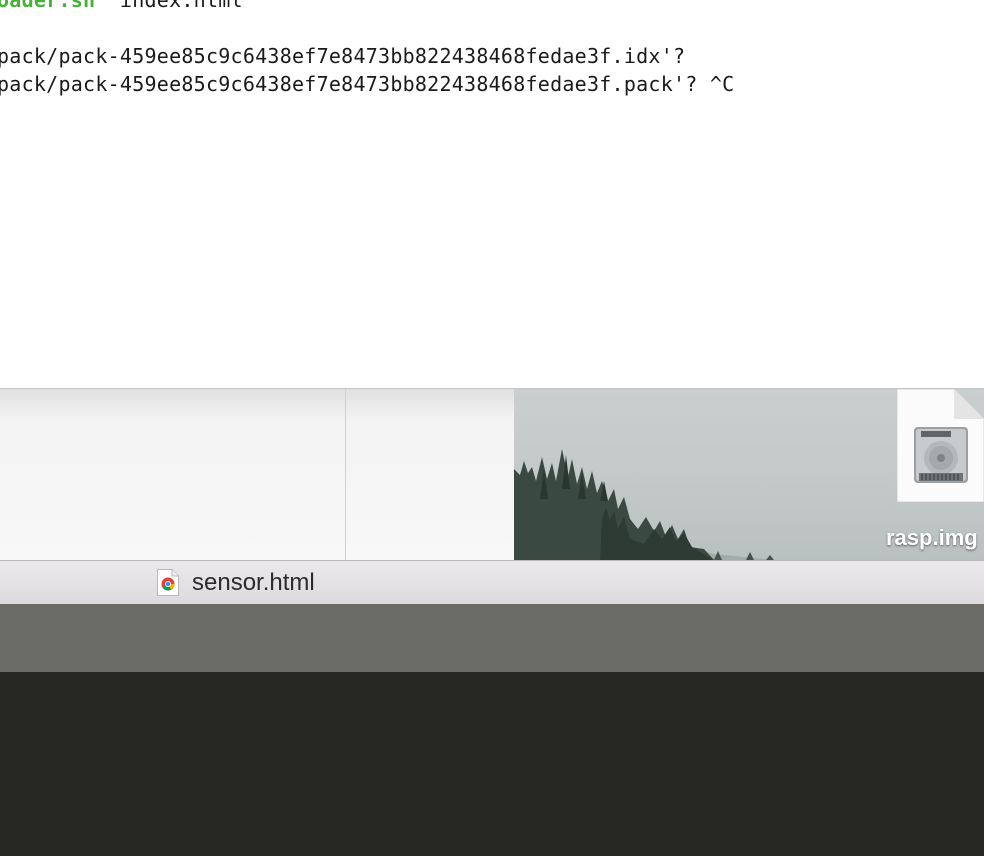  I want to click on file-tab-bar: sensor.html, so click(492, 582).